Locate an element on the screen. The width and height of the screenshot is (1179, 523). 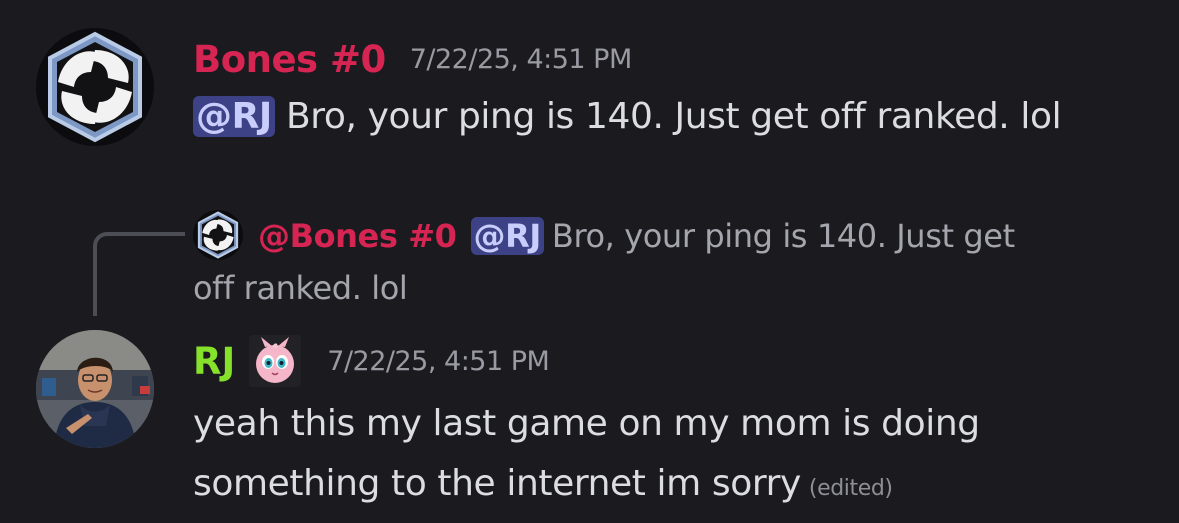
reply-connector is located at coordinates (139, 274).